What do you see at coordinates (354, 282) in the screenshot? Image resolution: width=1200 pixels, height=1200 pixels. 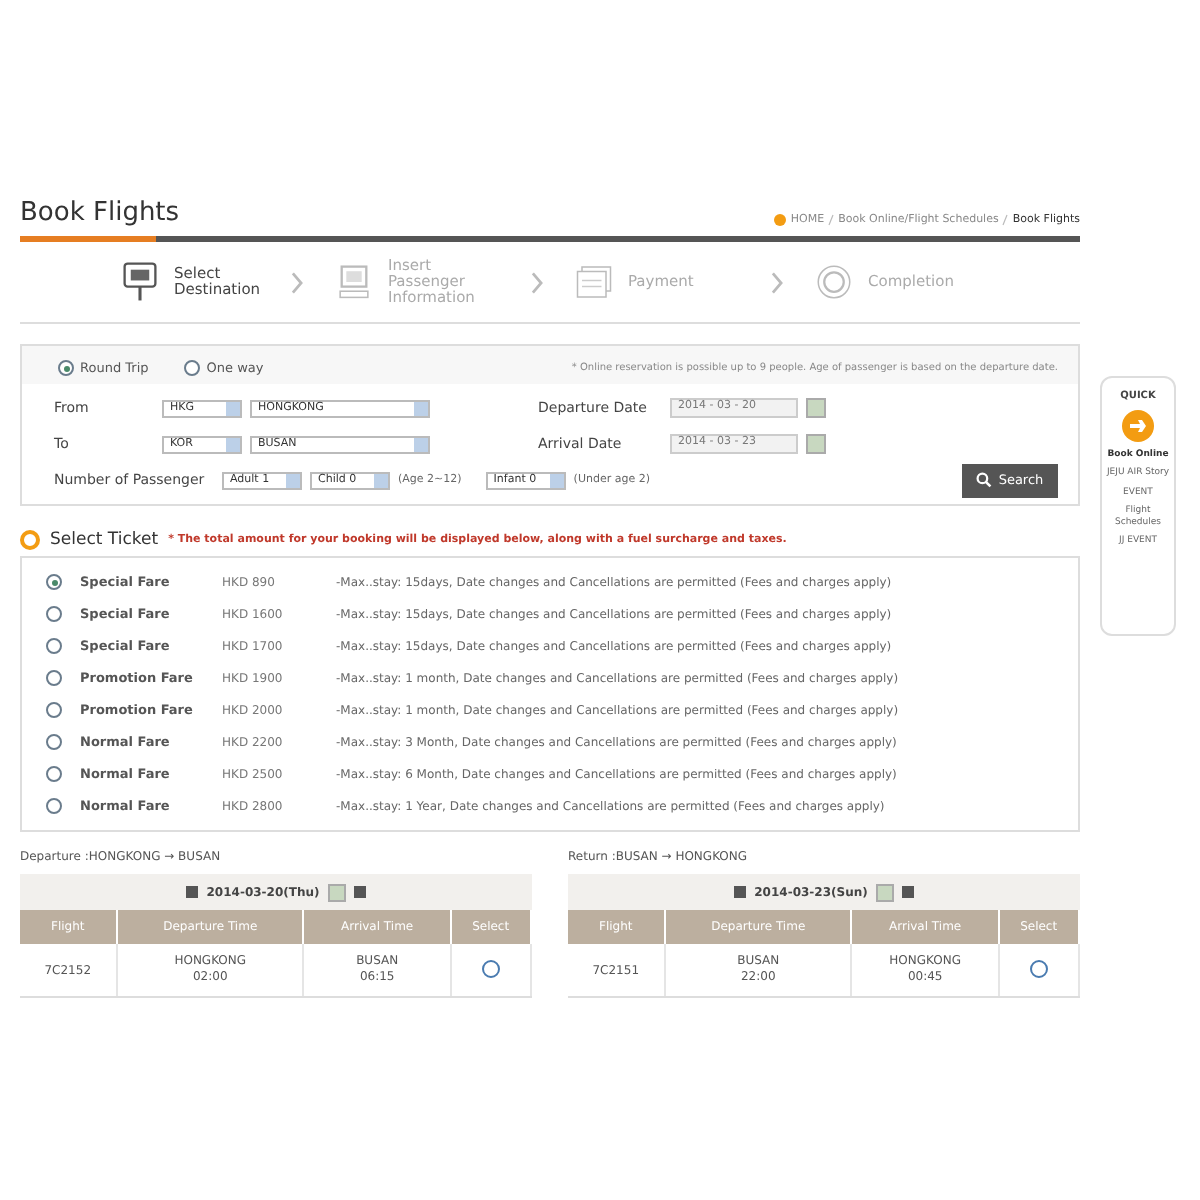 I see `monitor-icon` at bounding box center [354, 282].